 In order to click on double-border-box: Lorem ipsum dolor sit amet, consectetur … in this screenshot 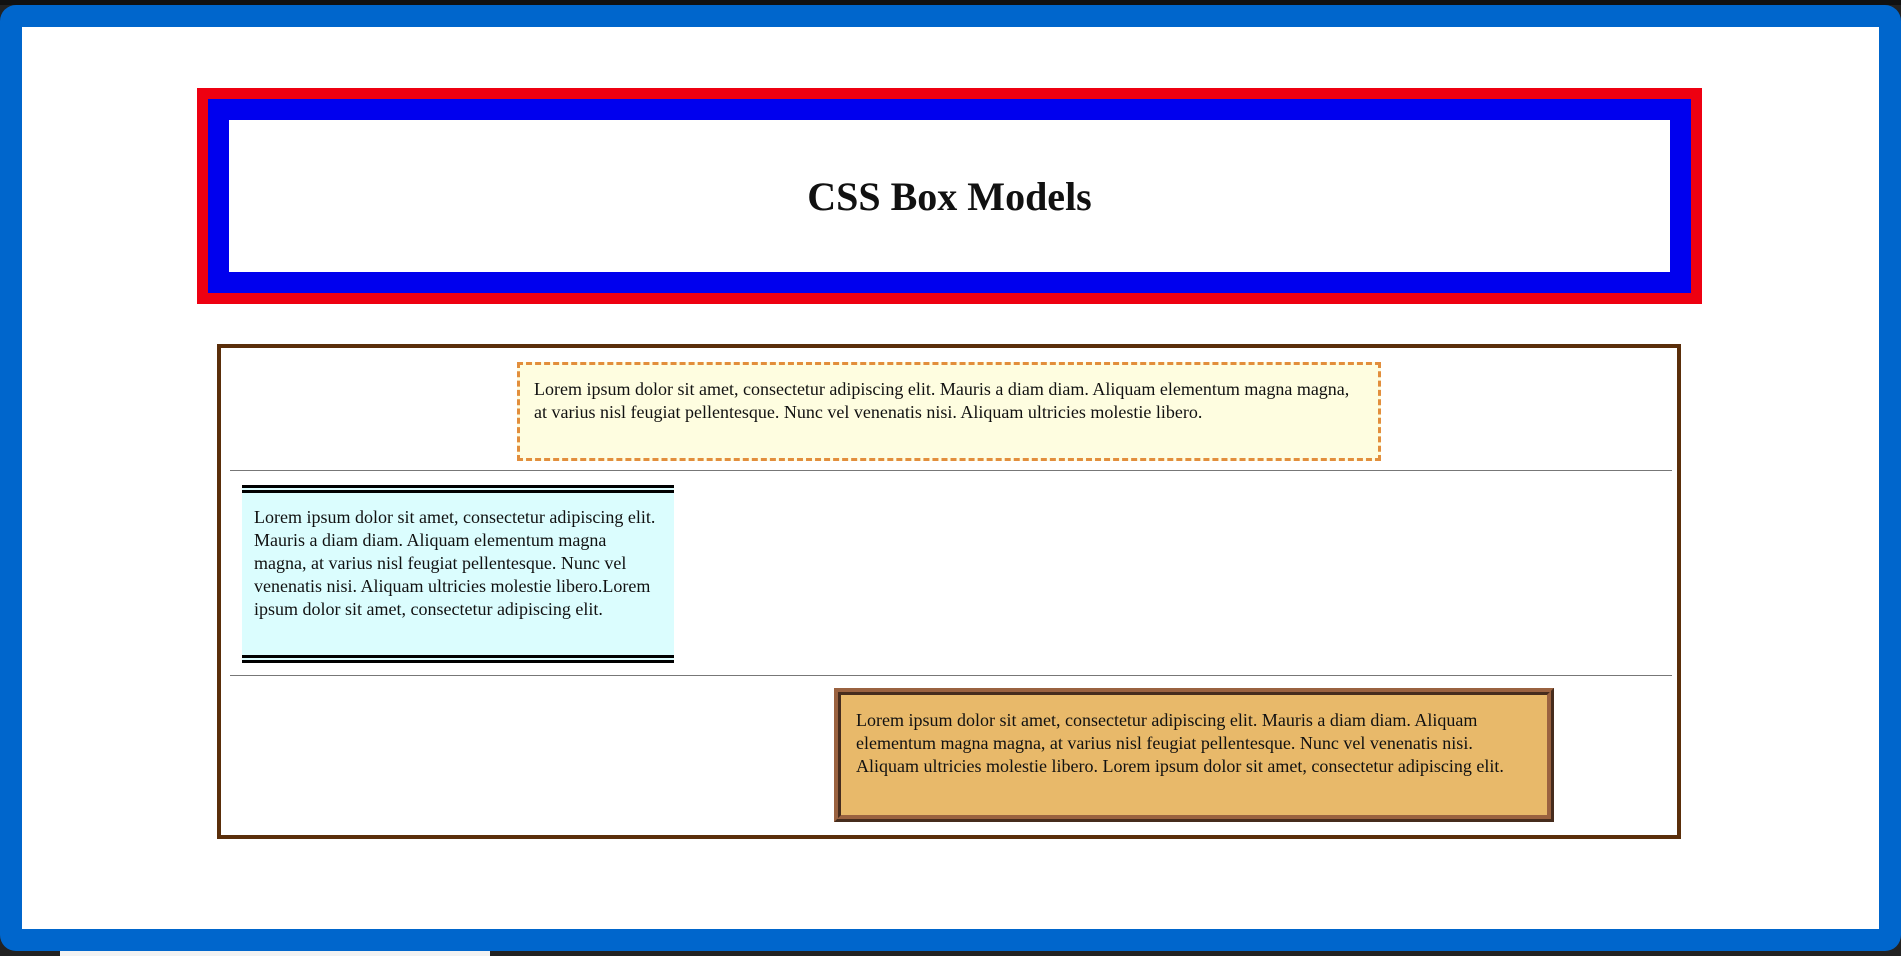, I will do `click(458, 574)`.